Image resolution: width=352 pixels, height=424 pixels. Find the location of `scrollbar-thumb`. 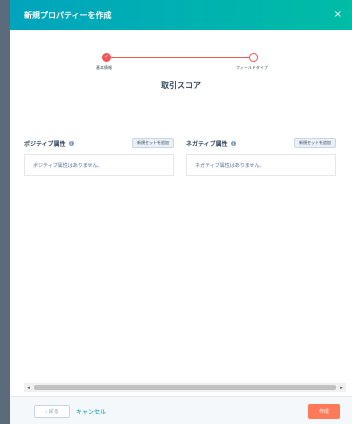

scrollbar-thumb is located at coordinates (185, 387).